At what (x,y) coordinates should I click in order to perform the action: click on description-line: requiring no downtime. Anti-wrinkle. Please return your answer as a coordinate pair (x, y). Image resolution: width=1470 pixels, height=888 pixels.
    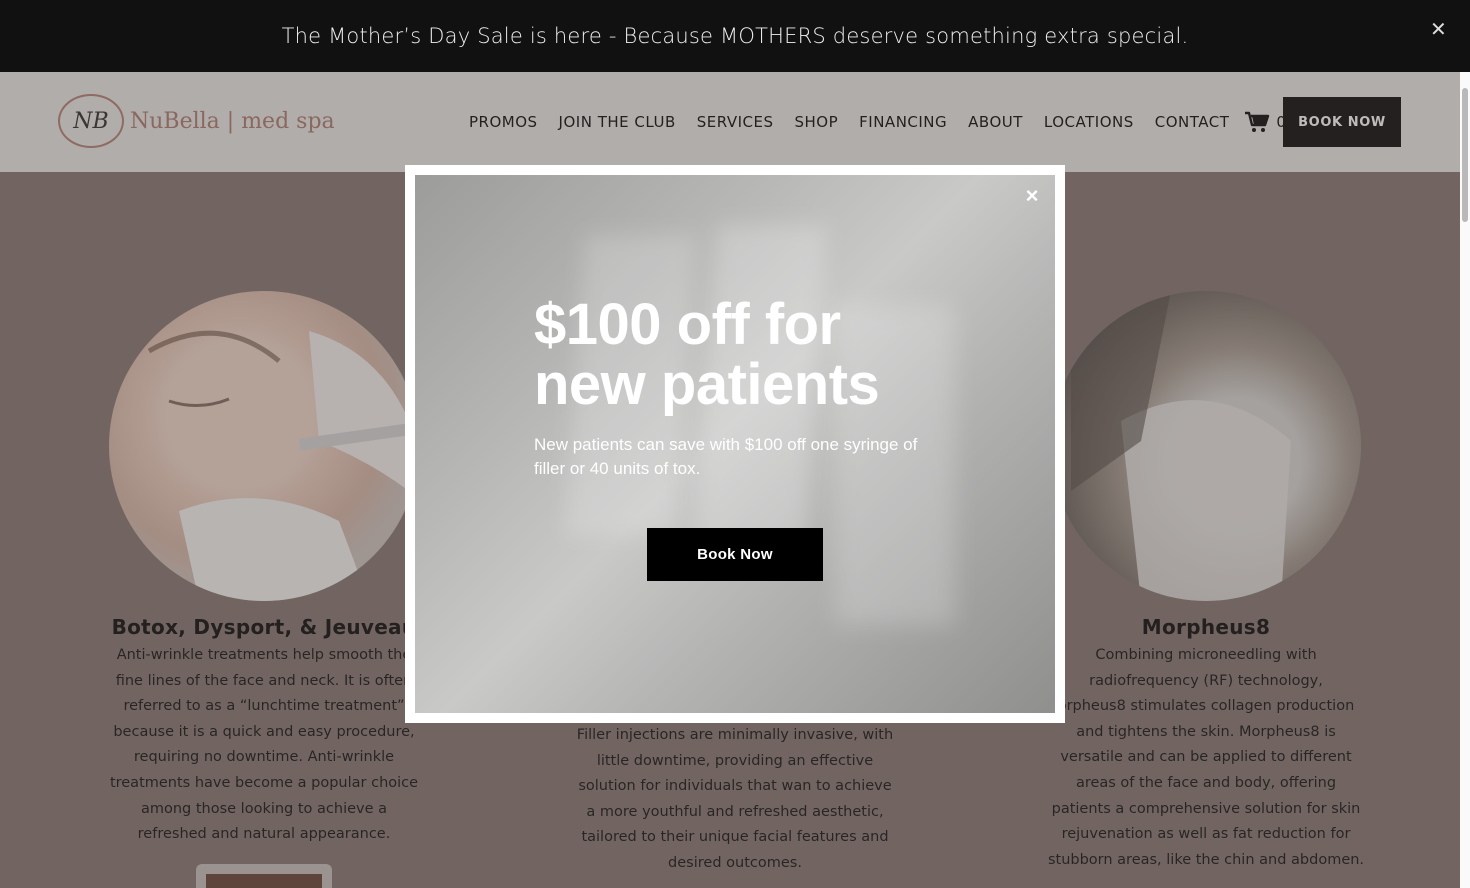
    Looking at the image, I should click on (264, 757).